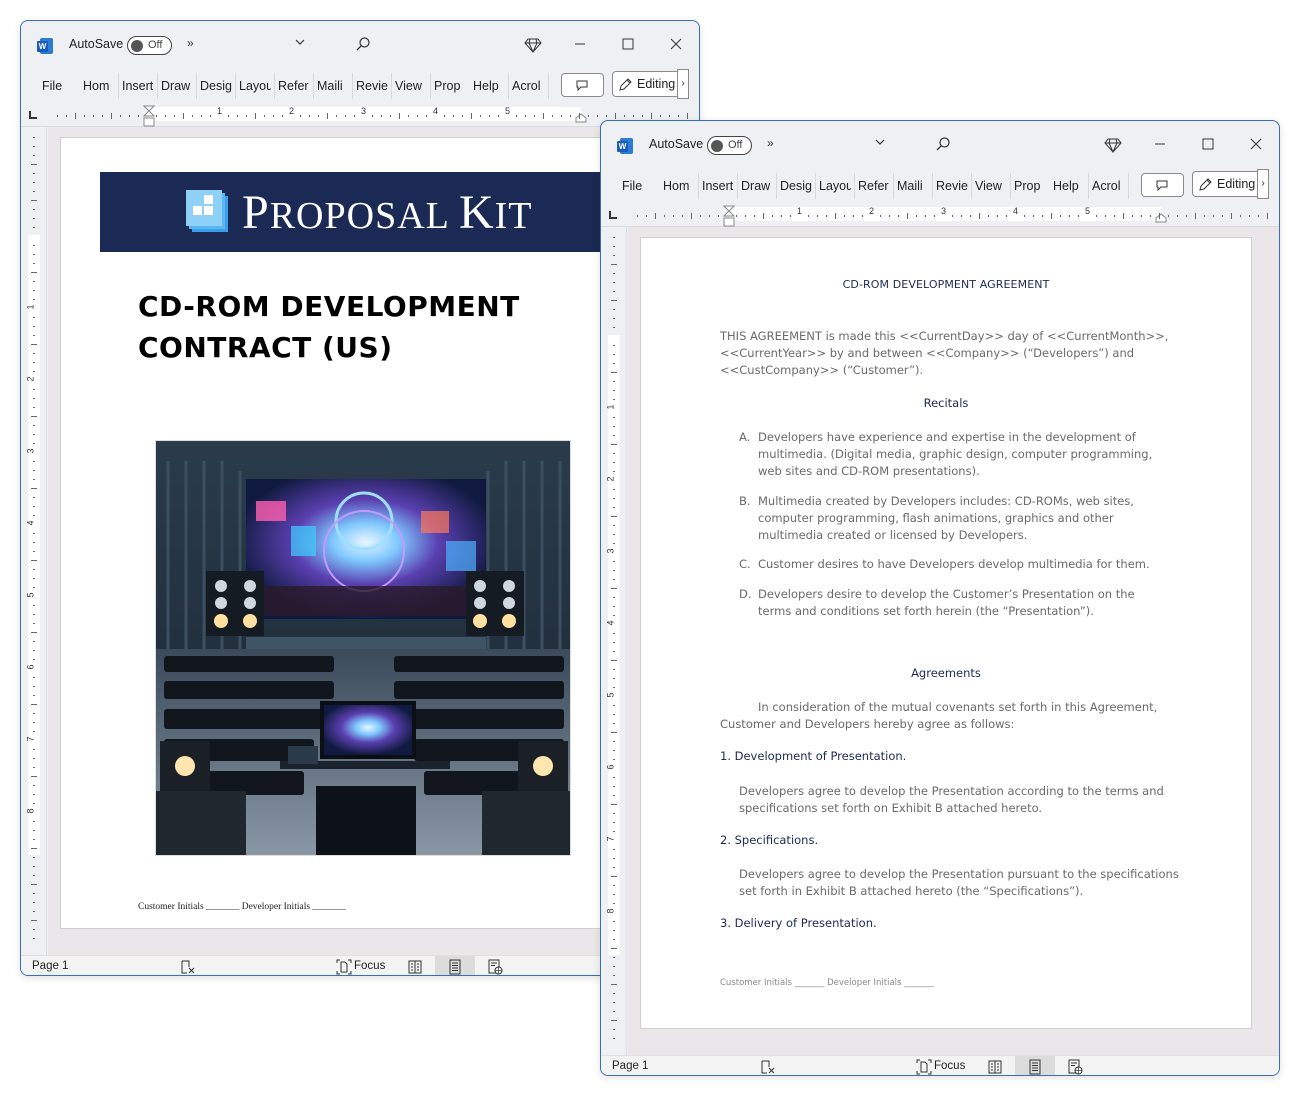  What do you see at coordinates (329, 306) in the screenshot?
I see `cover-title-line-1: CD-ROM DEVELOPMENT` at bounding box center [329, 306].